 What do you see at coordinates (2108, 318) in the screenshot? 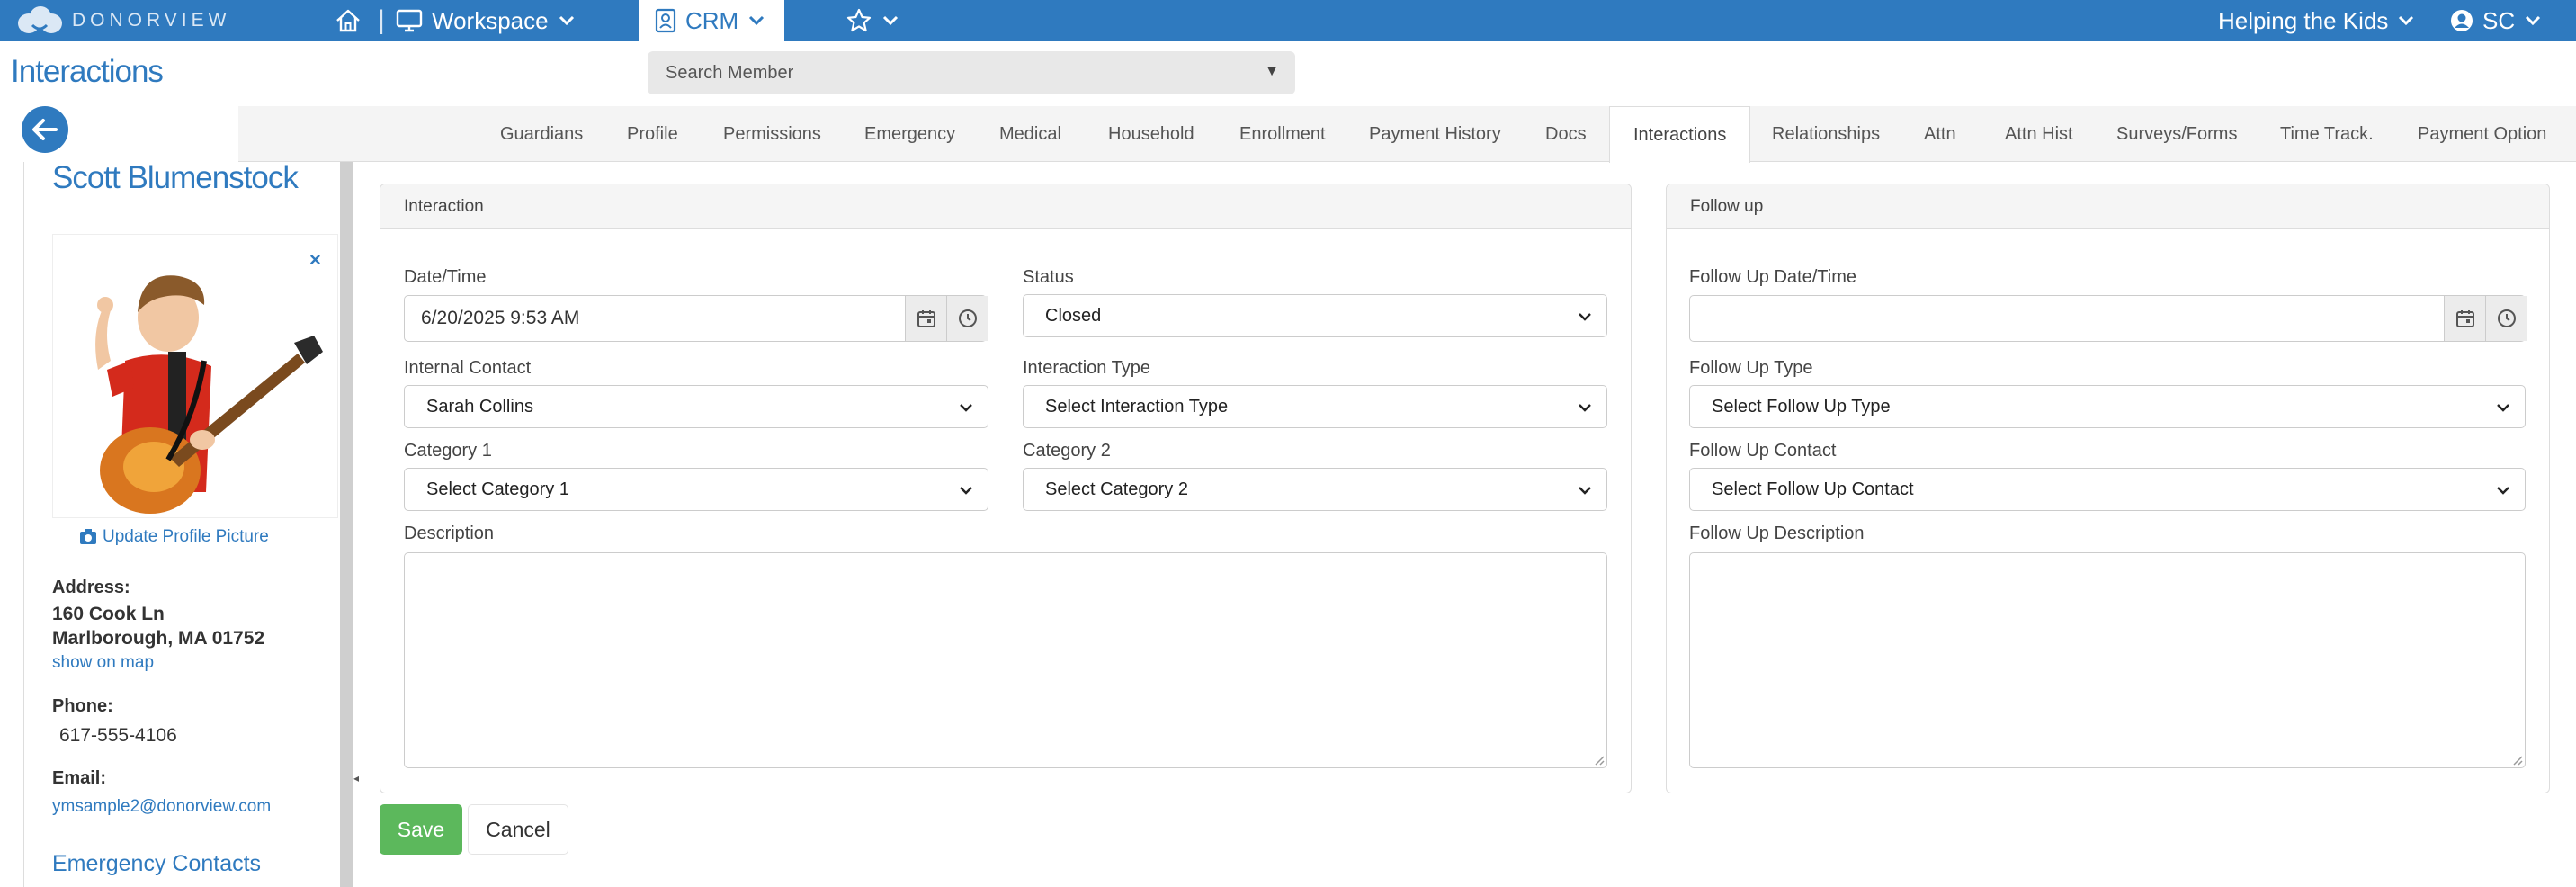
I see `follow-up-datetime-input` at bounding box center [2108, 318].